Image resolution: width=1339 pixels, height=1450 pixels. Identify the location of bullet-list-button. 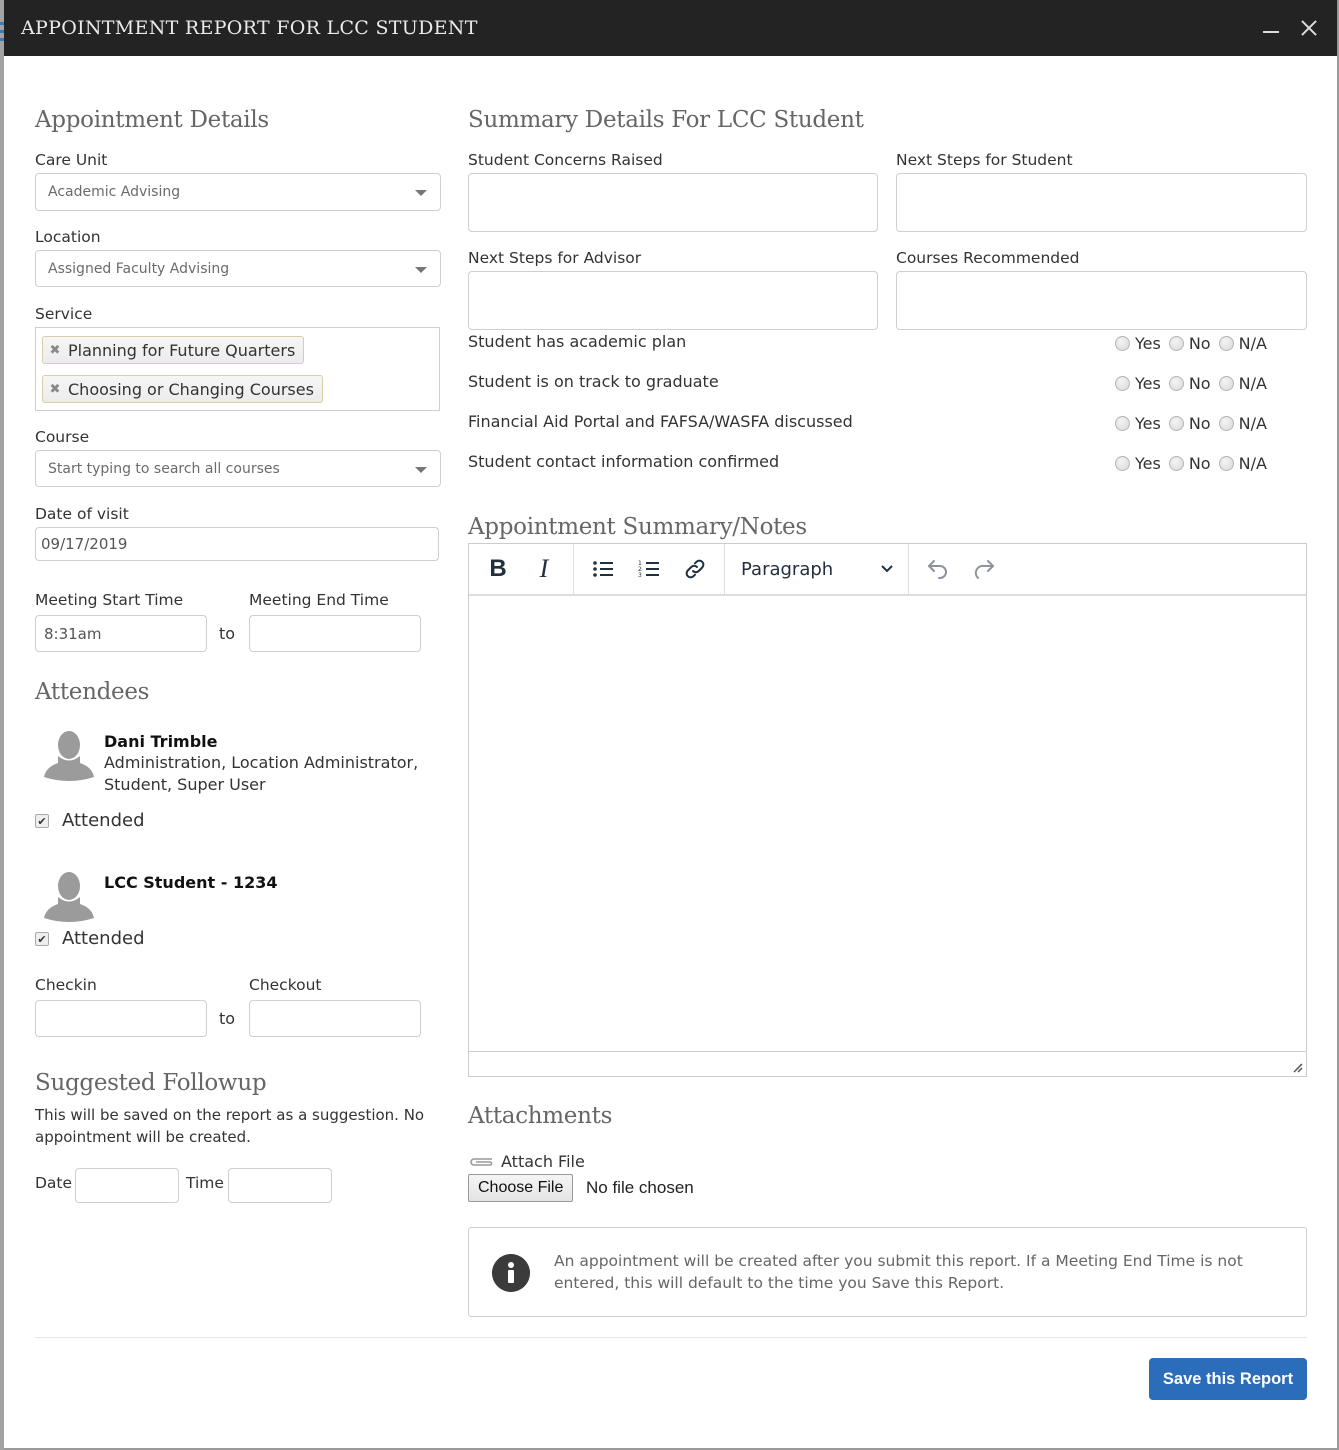
(603, 569).